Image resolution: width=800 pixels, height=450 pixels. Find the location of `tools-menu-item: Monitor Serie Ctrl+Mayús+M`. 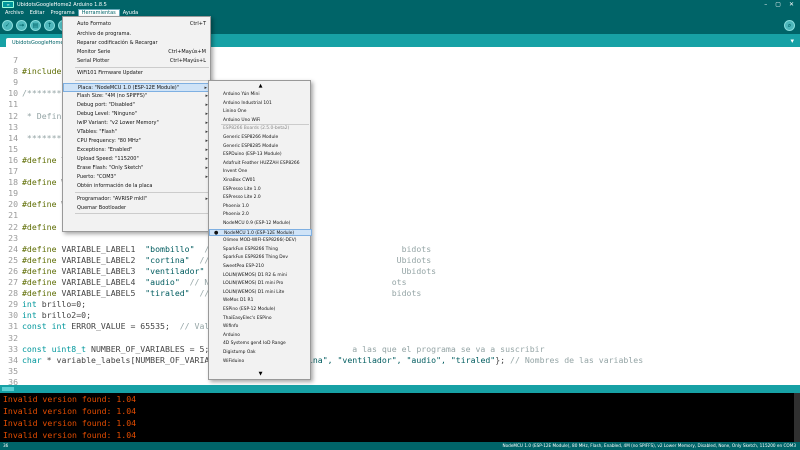

tools-menu-item: Monitor Serie Ctrl+Mayús+M is located at coordinates (137, 52).